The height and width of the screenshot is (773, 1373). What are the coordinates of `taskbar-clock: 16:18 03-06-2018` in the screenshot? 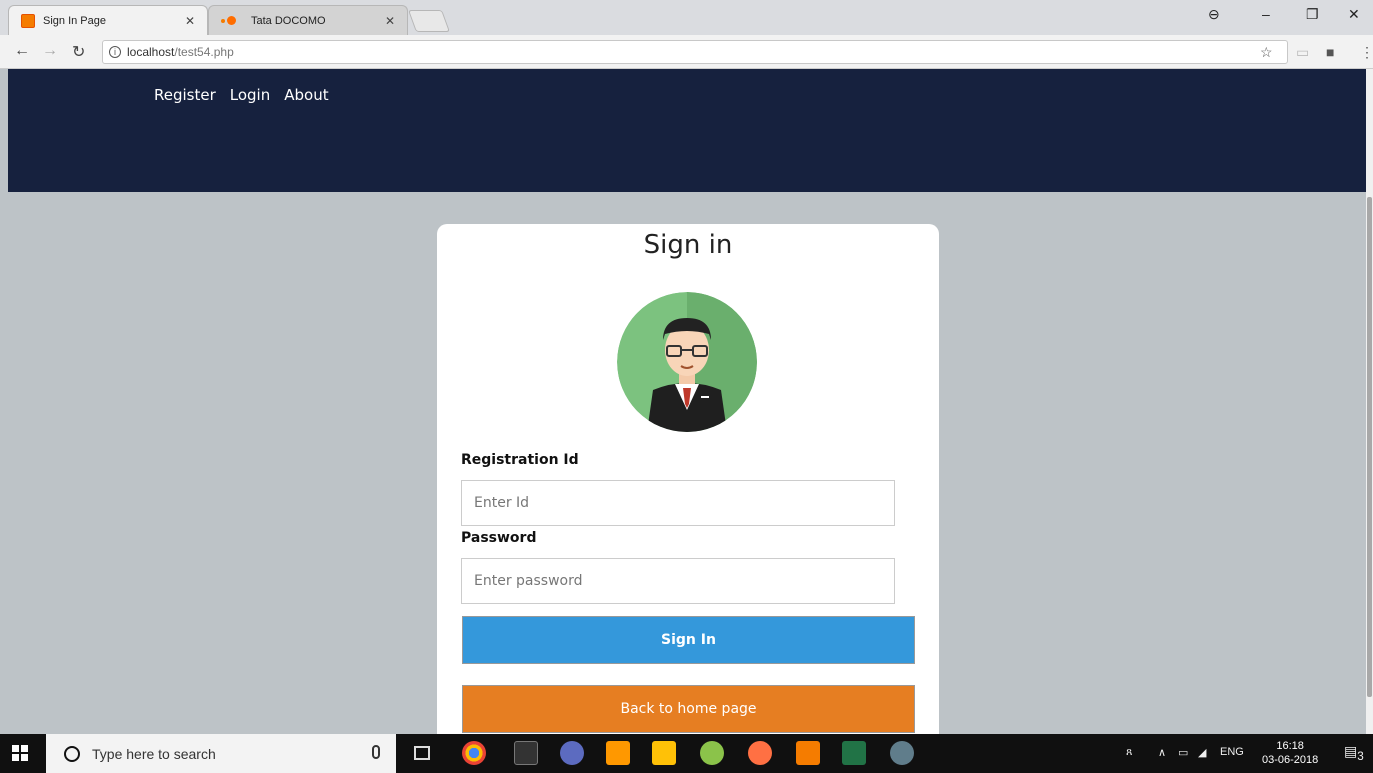 It's located at (1290, 753).